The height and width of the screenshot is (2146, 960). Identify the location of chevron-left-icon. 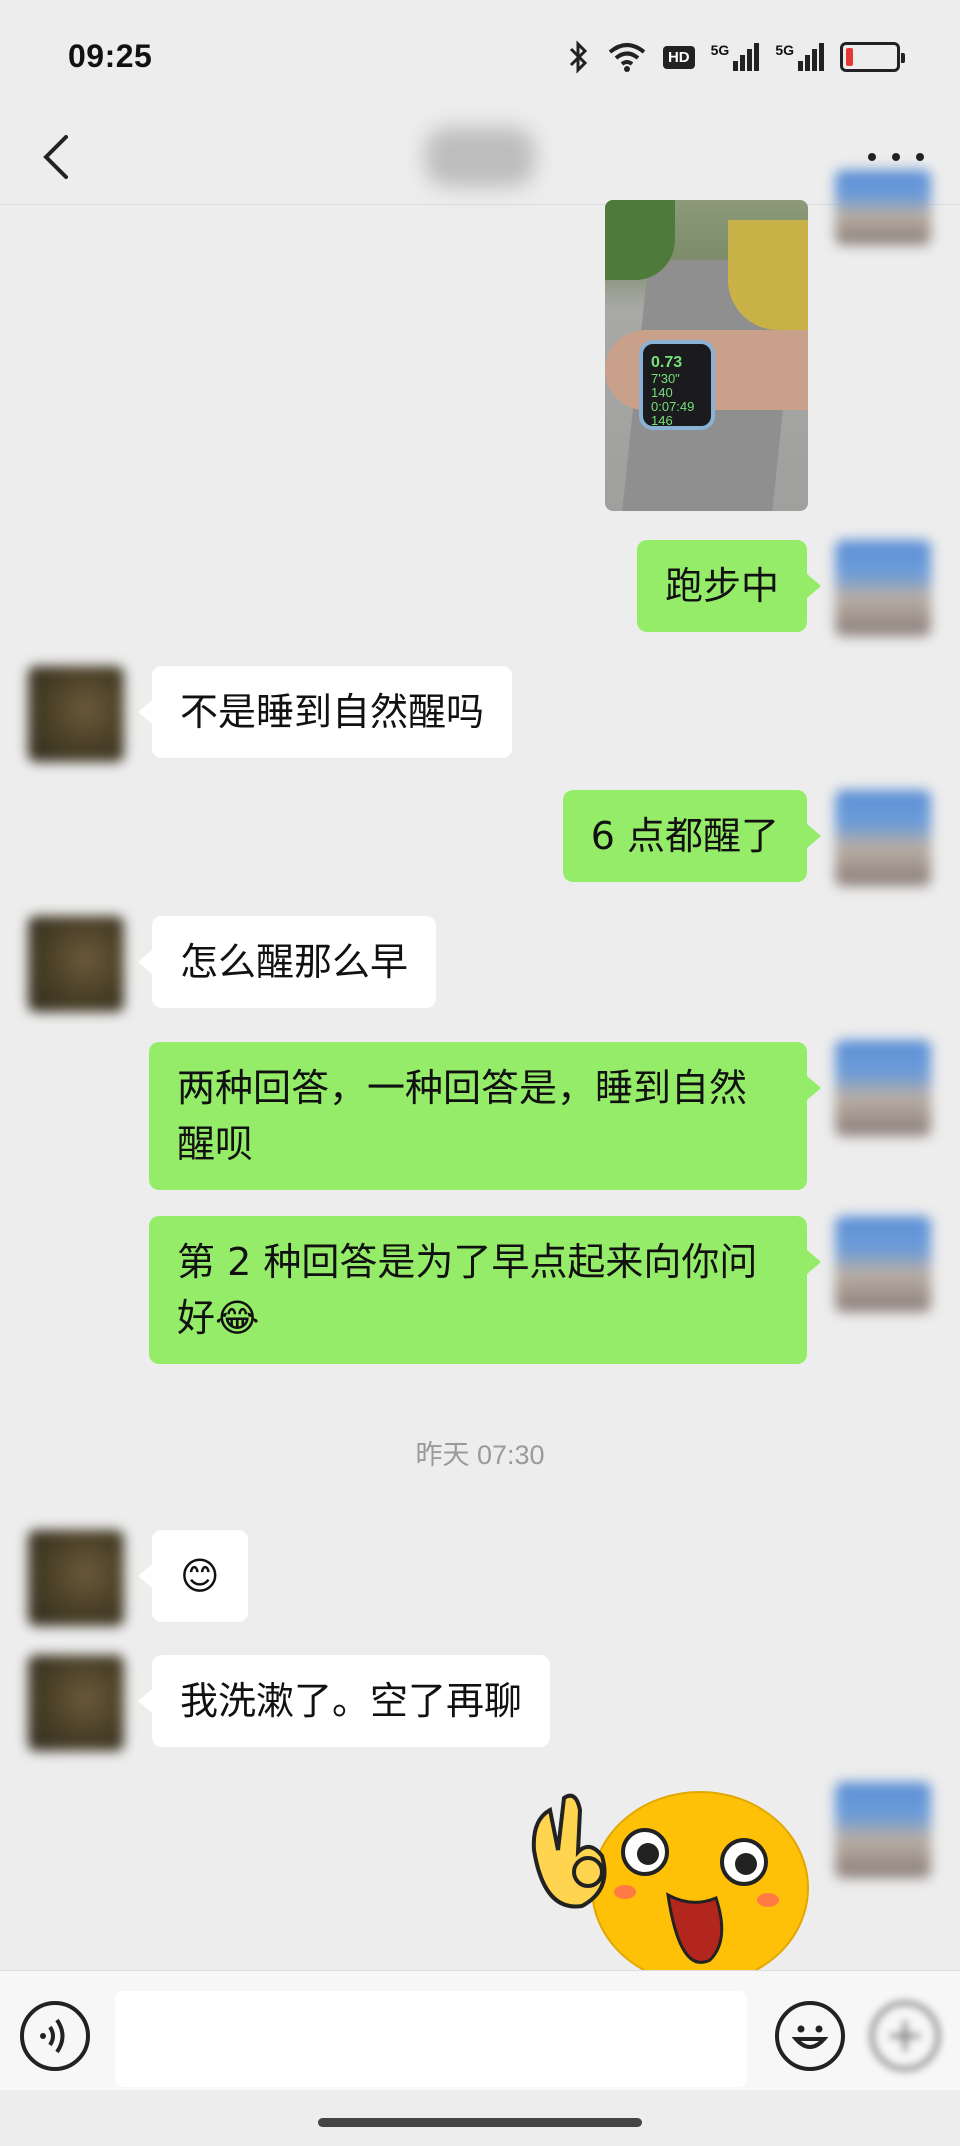
(55, 157).